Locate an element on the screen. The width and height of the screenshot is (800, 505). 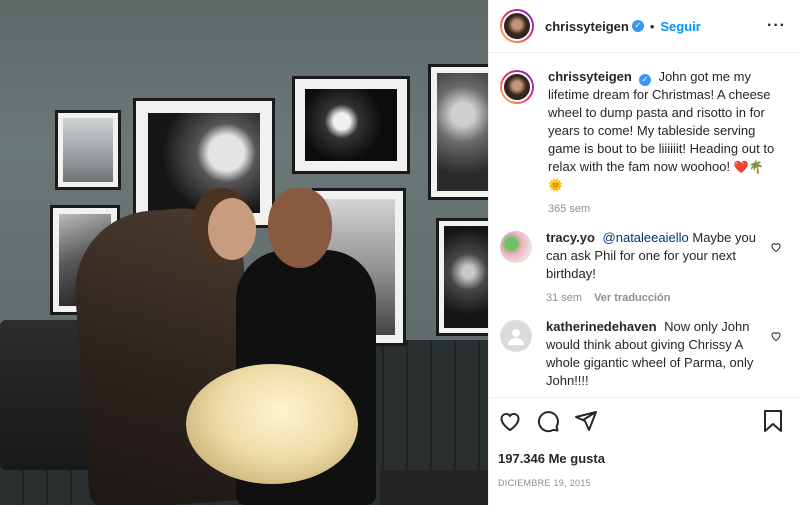
share-paper-plane-icon is located at coordinates (586, 421).